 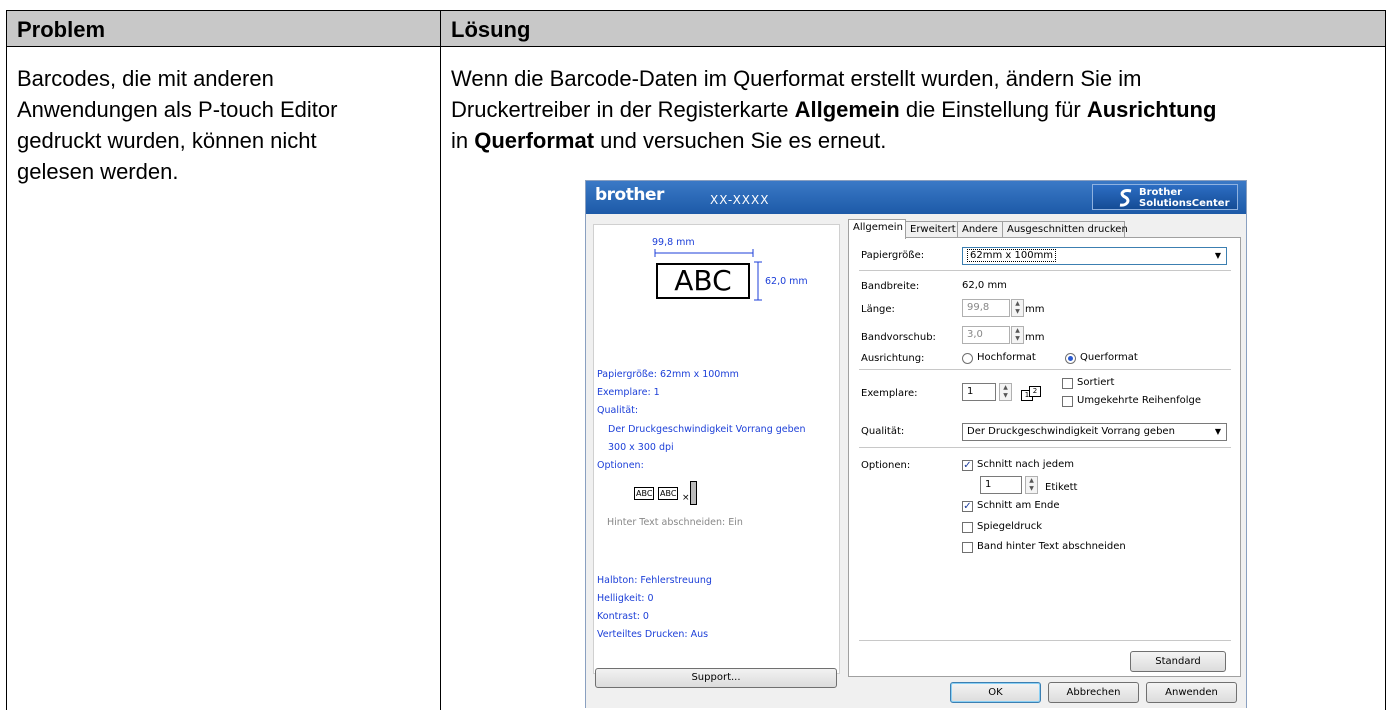 I want to click on exemplare-label: Exemplare:, so click(x=889, y=393).